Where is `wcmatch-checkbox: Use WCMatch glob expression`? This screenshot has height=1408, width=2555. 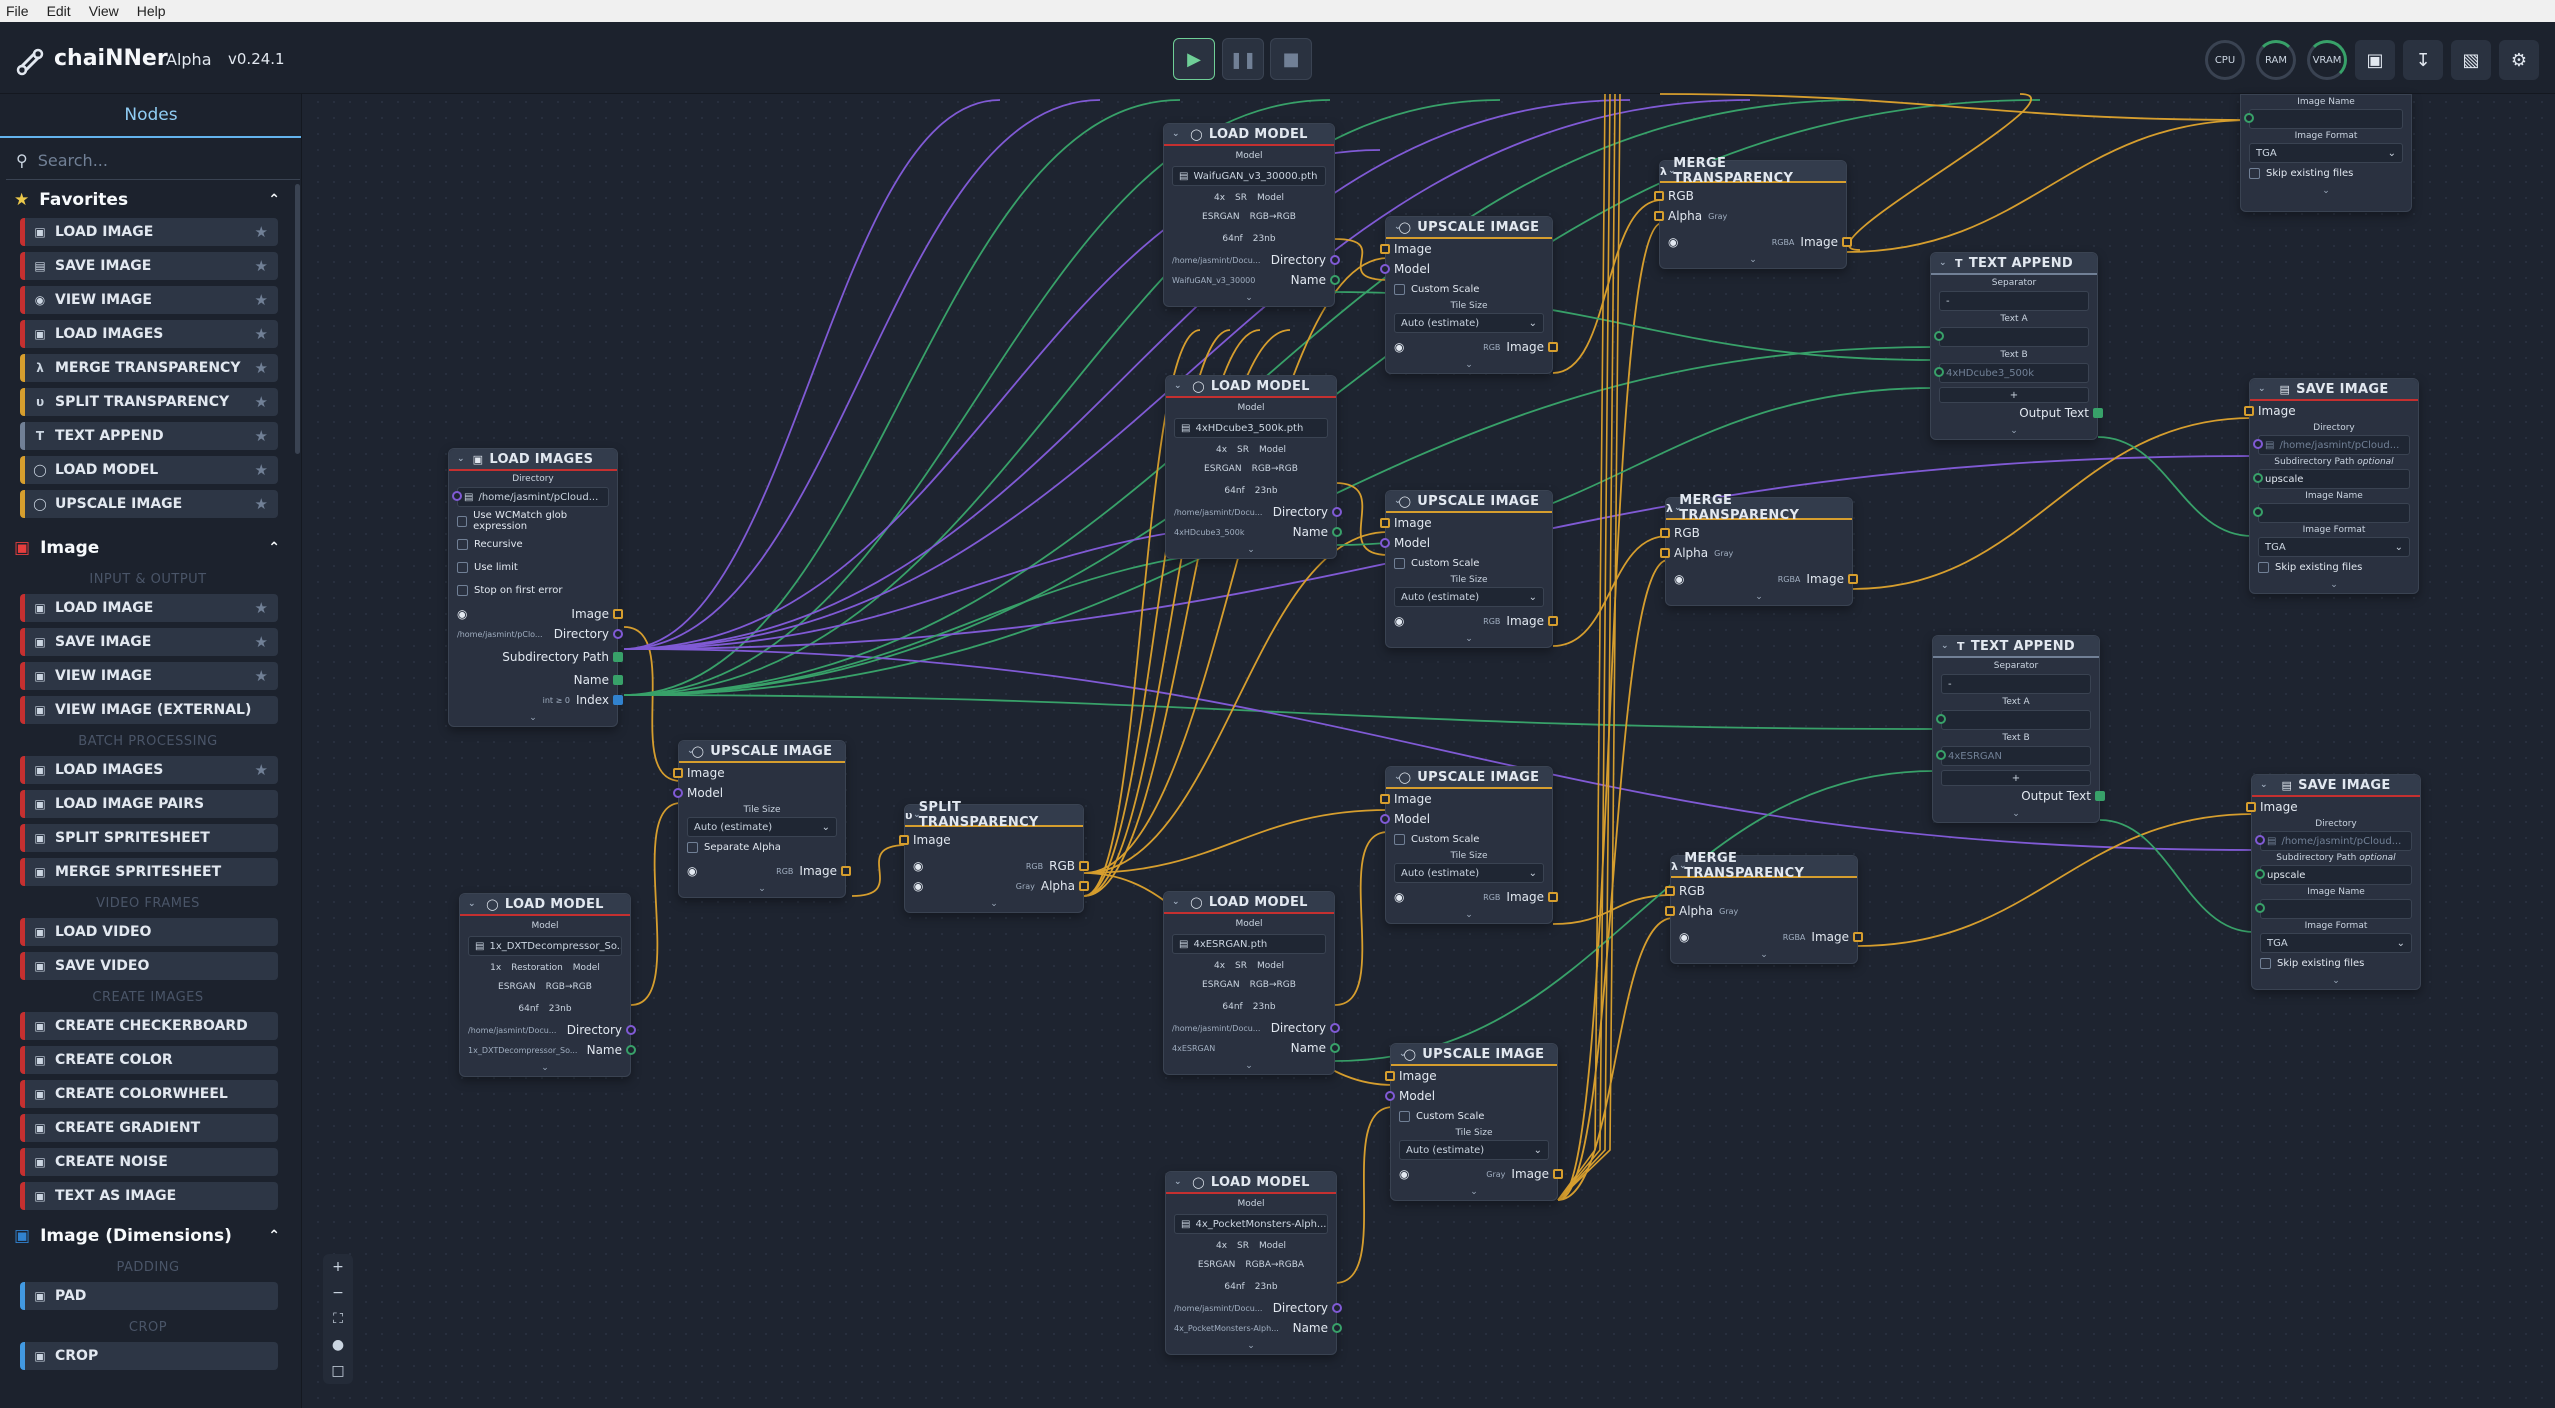 wcmatch-checkbox: Use WCMatch glob expression is located at coordinates (533, 521).